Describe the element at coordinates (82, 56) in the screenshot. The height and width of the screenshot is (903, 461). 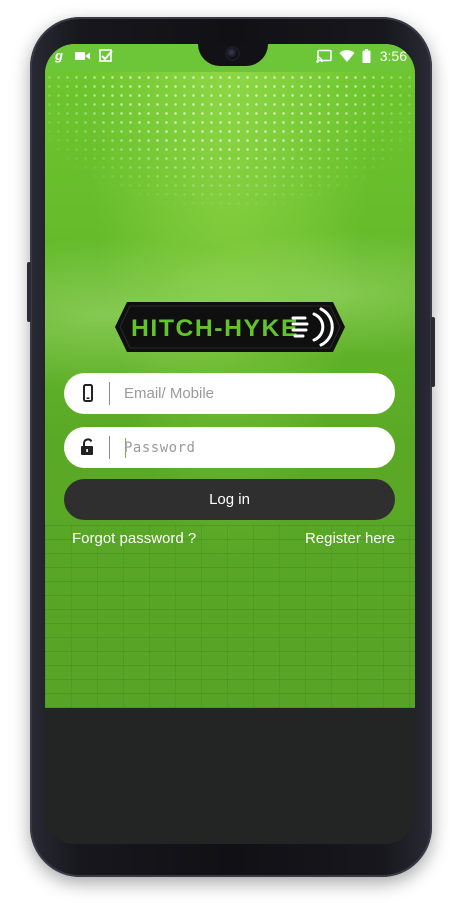
I see `video-camera-icon` at that location.